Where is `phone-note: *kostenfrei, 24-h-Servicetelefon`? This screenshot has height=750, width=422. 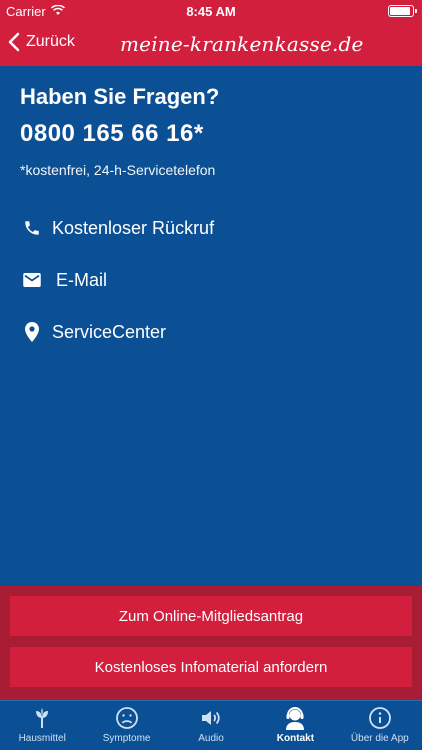 phone-note: *kostenfrei, 24-h-Servicetelefon is located at coordinates (118, 170).